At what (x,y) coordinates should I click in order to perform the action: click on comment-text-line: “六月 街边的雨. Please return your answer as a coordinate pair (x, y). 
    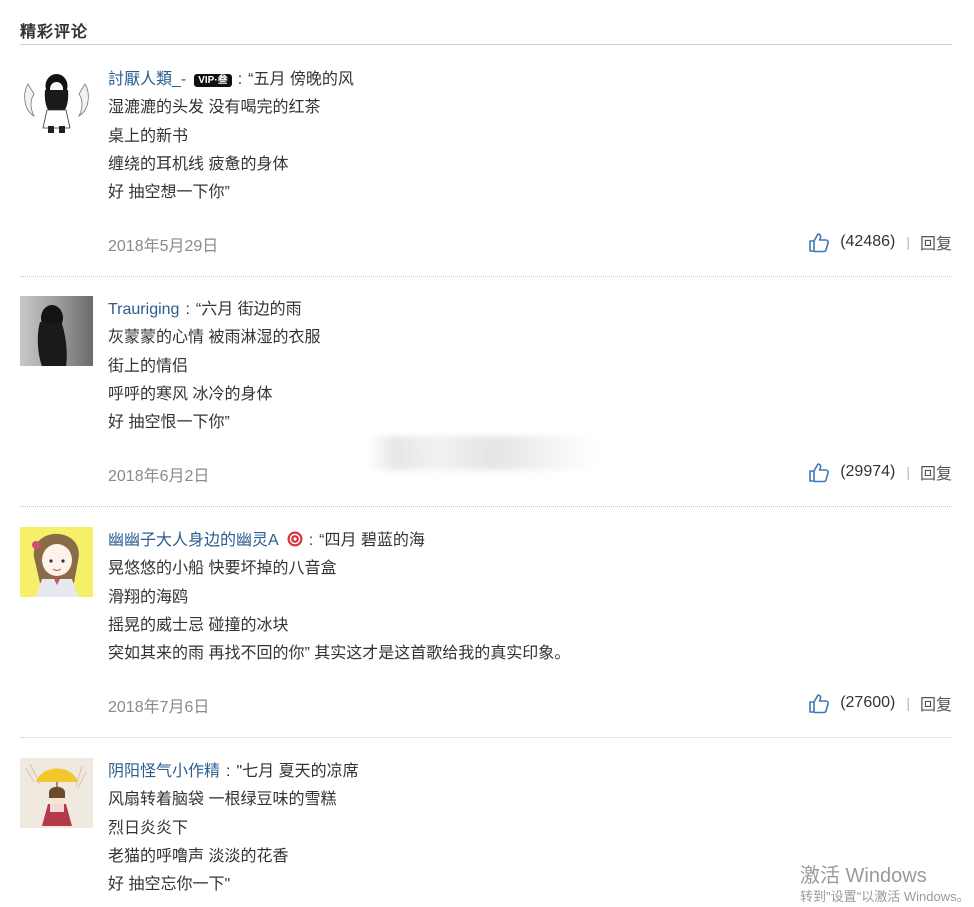
    Looking at the image, I should click on (248, 309).